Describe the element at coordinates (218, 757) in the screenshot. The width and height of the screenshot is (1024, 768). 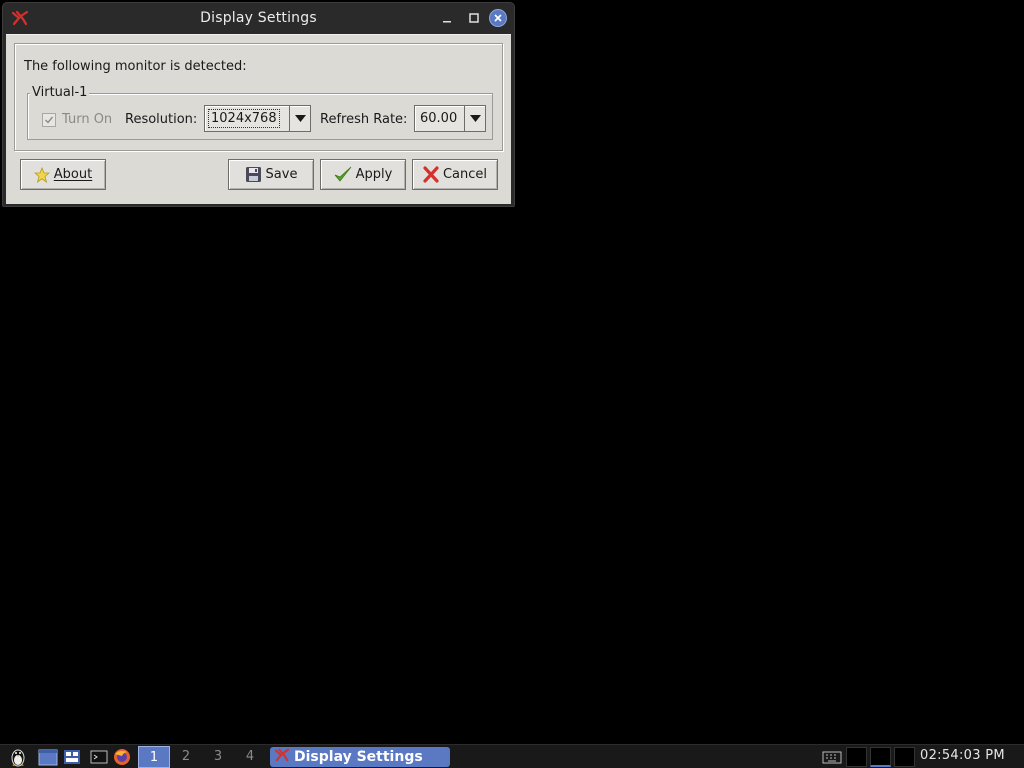
I see `workspace-3: 3` at that location.